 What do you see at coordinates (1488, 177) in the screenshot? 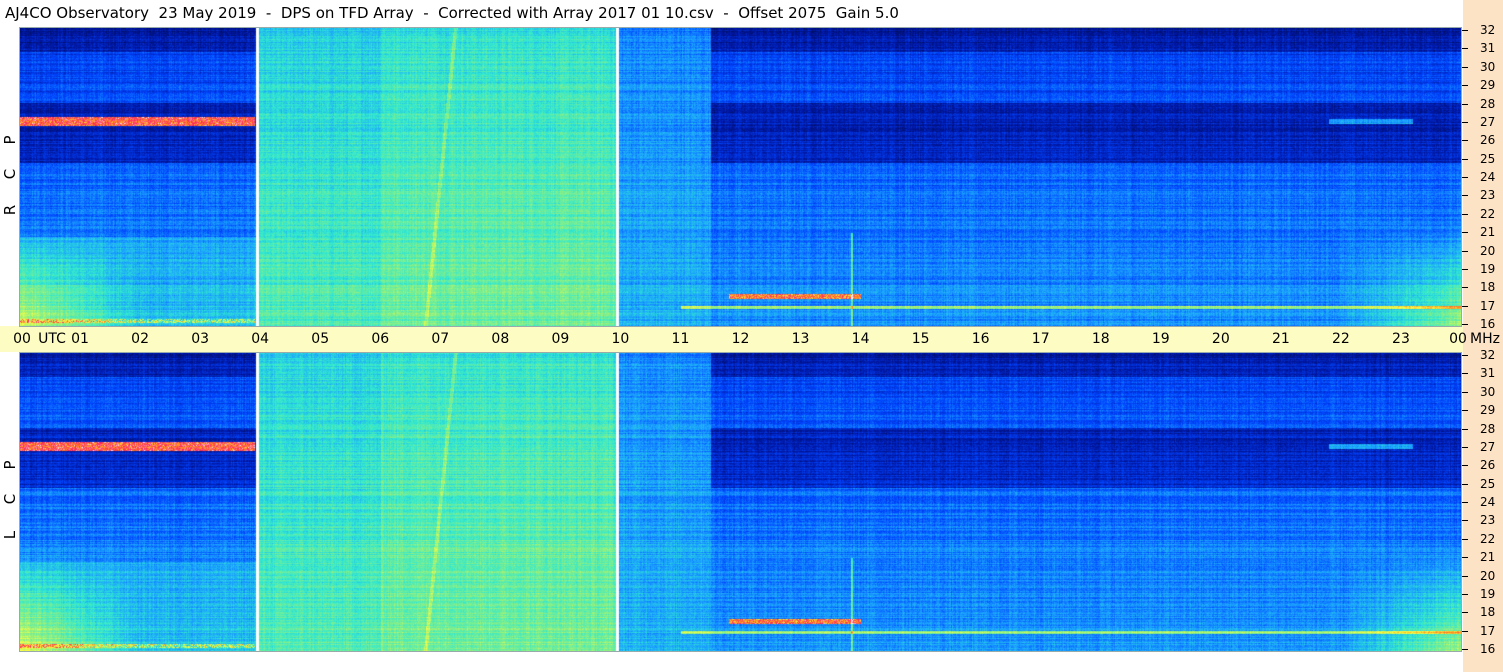
I see `mhz-tick-label: 24` at bounding box center [1488, 177].